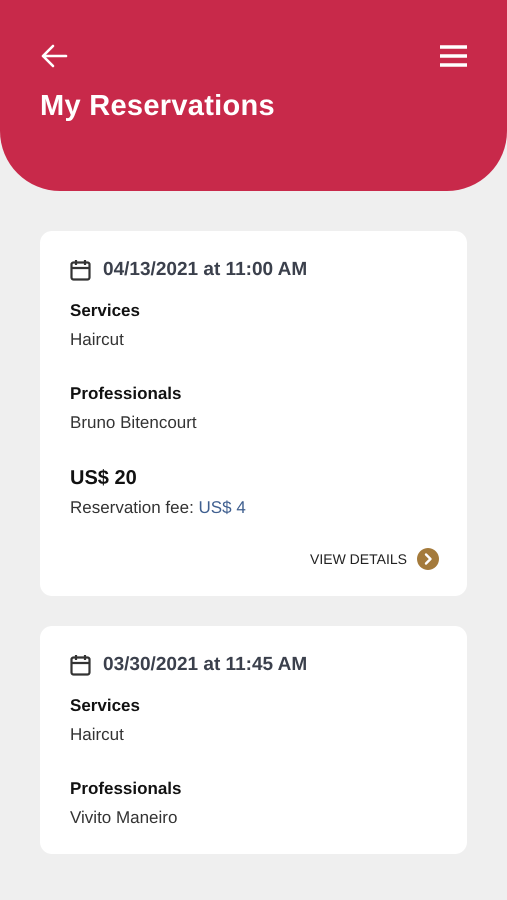  What do you see at coordinates (54, 56) in the screenshot?
I see `back-icon` at bounding box center [54, 56].